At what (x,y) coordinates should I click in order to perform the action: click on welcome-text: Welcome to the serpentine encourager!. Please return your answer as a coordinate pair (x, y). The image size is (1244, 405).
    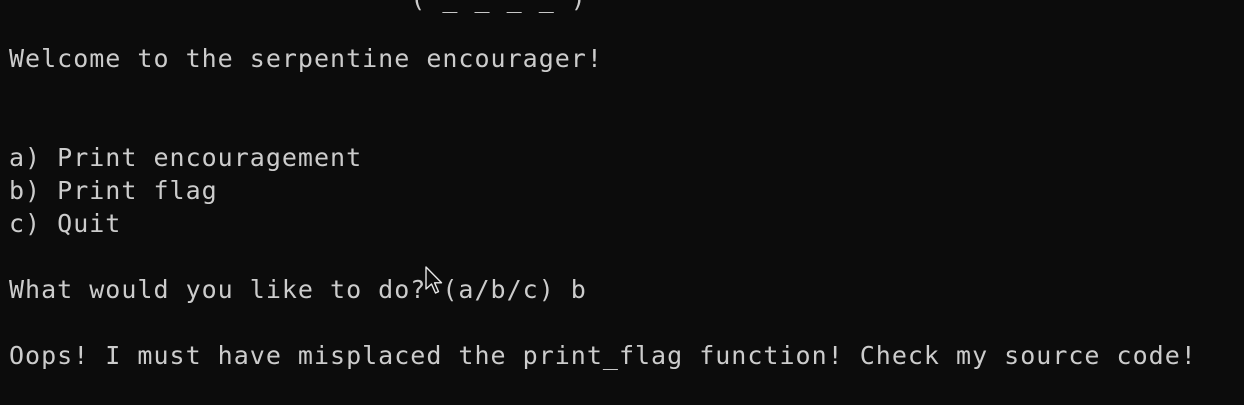
    Looking at the image, I should click on (306, 58).